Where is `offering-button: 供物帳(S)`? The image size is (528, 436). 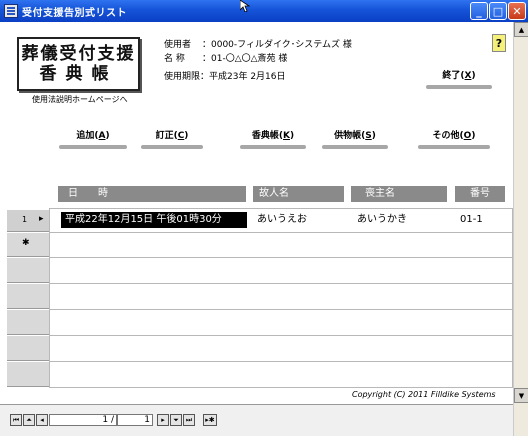 offering-button: 供物帳(S) is located at coordinates (355, 139).